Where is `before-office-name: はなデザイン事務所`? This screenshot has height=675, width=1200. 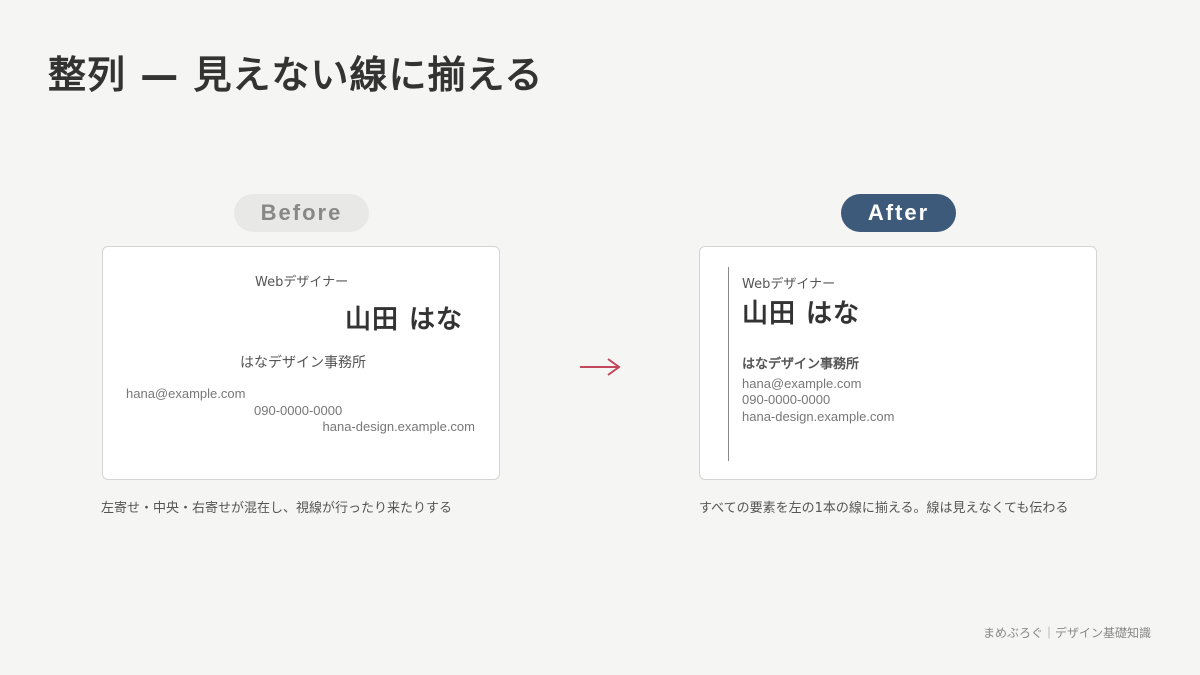
before-office-name: はなデザイン事務所 is located at coordinates (303, 363).